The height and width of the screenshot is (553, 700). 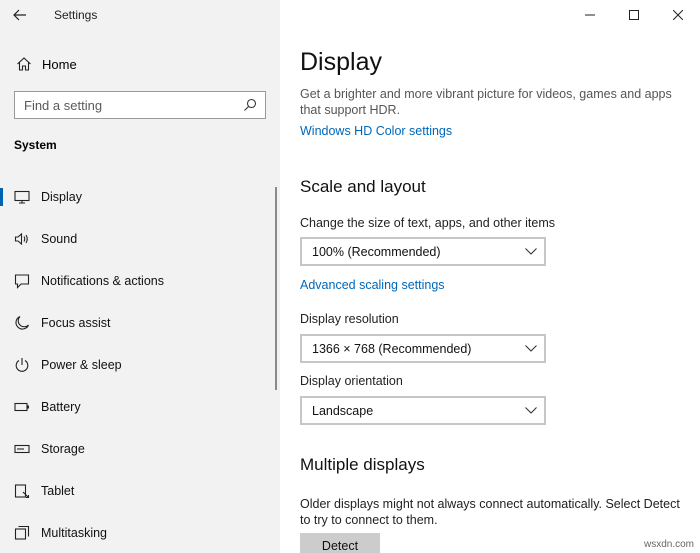 I want to click on minimize-button, so click(x=590, y=15).